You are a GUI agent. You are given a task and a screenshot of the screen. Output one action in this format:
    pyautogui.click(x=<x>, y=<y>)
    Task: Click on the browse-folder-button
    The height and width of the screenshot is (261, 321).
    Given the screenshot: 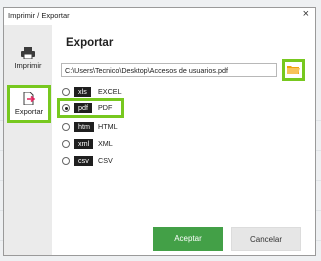 What is the action you would take?
    pyautogui.click(x=293, y=70)
    